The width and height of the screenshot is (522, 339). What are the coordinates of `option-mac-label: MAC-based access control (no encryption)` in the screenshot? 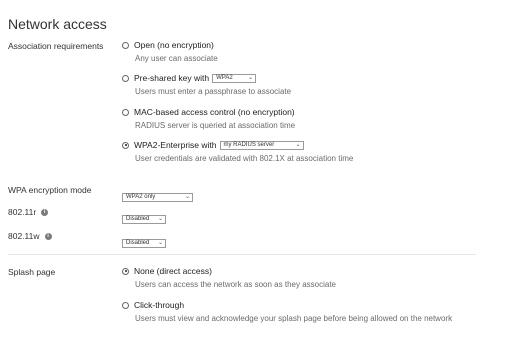 It's located at (214, 112).